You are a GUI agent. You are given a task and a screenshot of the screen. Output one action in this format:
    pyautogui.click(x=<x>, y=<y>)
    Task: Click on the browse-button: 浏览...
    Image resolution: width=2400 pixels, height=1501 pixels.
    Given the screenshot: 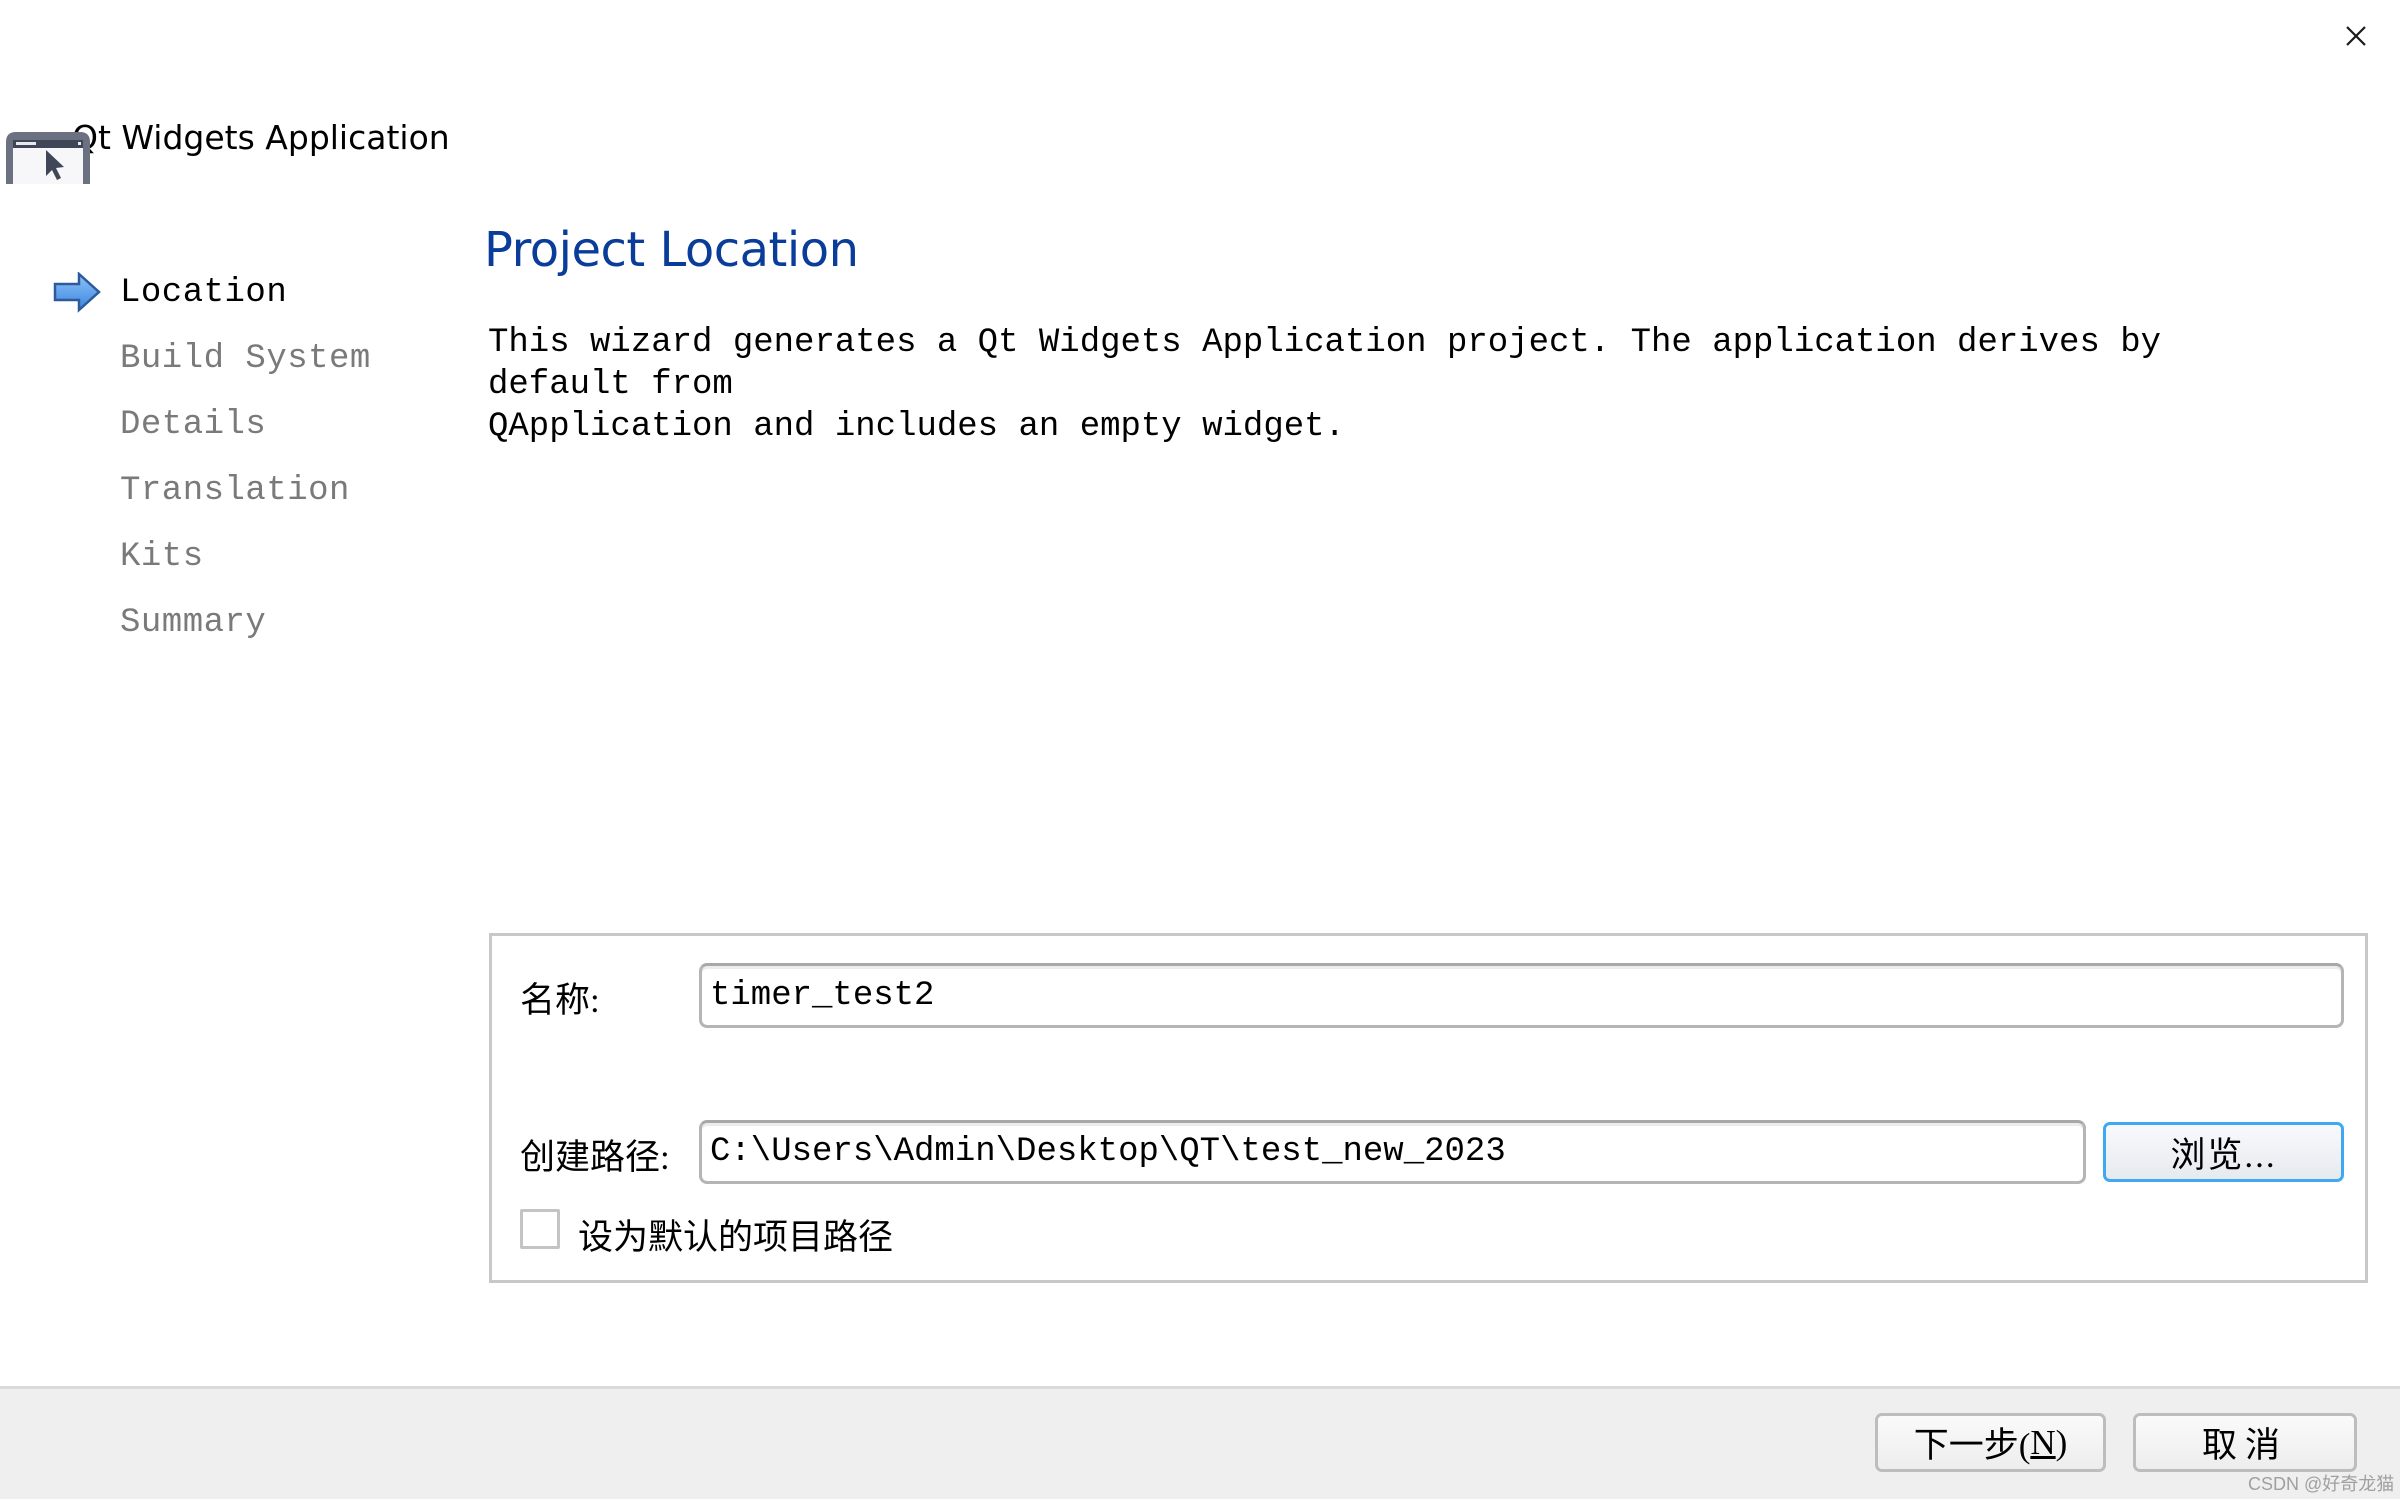 What is the action you would take?
    pyautogui.click(x=2223, y=1152)
    